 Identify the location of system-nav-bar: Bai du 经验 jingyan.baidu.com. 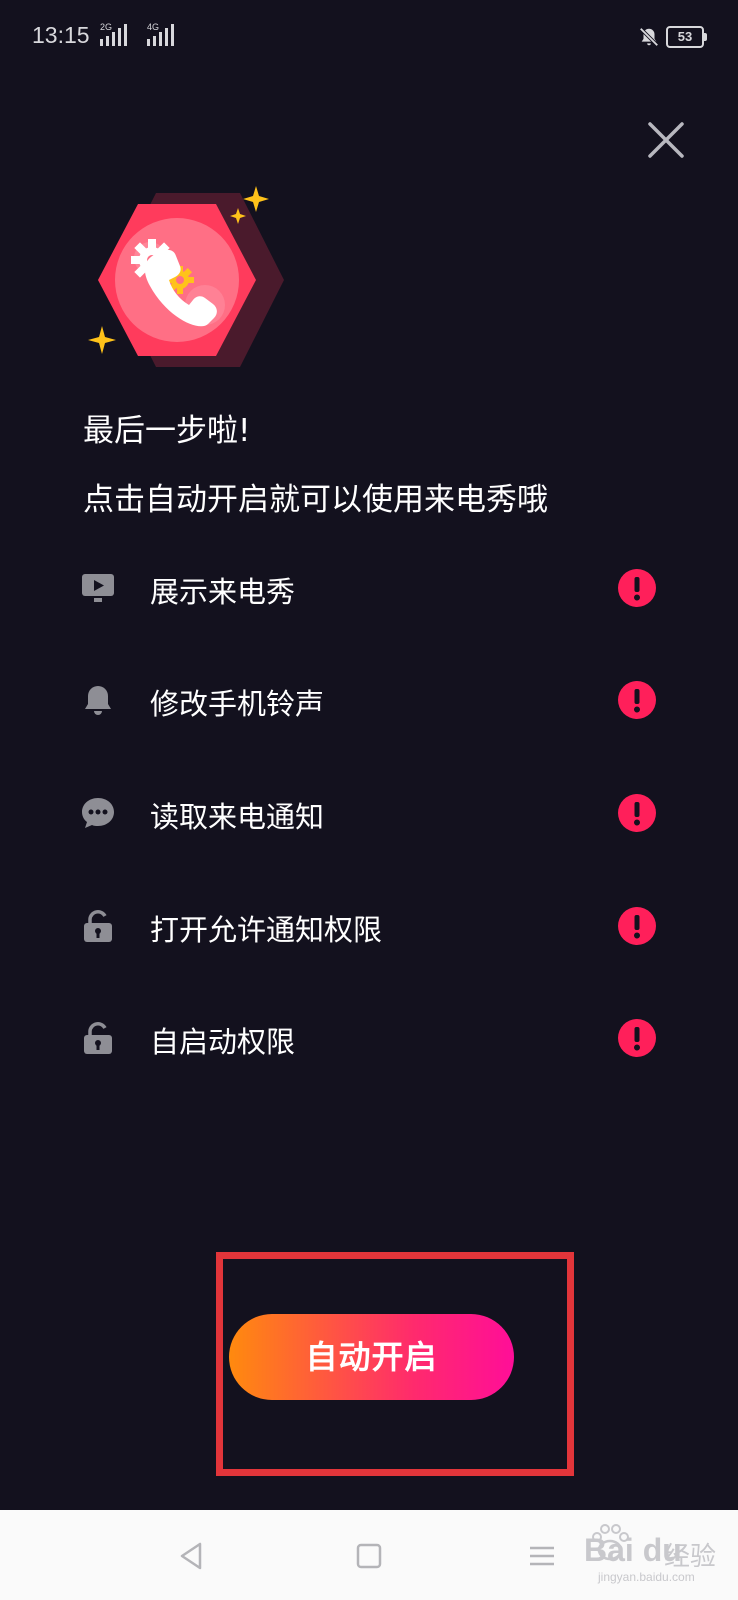
(369, 1555).